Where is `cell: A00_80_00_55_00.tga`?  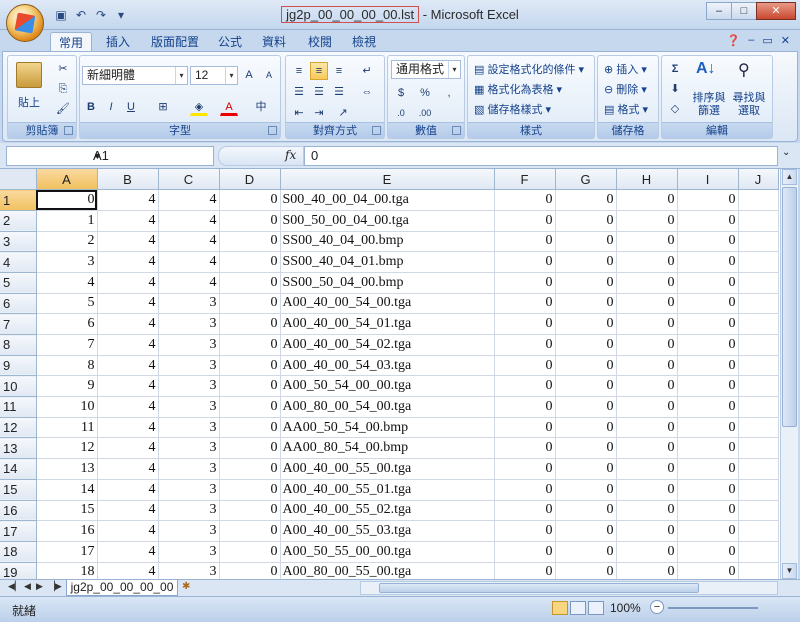
cell: A00_80_00_55_00.tga is located at coordinates (387, 570).